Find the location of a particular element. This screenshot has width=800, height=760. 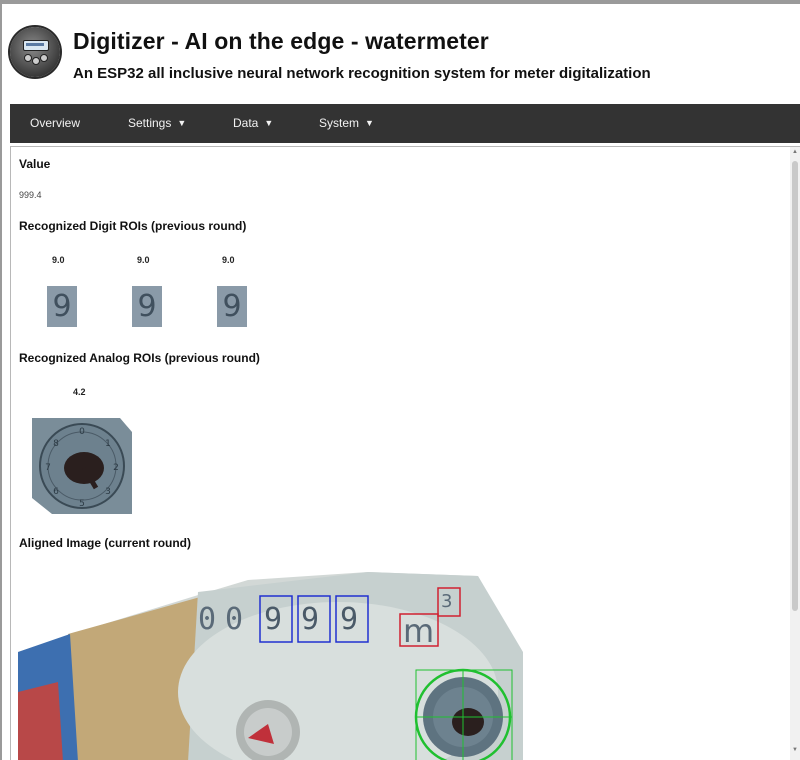

analog-roi-label: 4.2 is located at coordinates (79, 392).